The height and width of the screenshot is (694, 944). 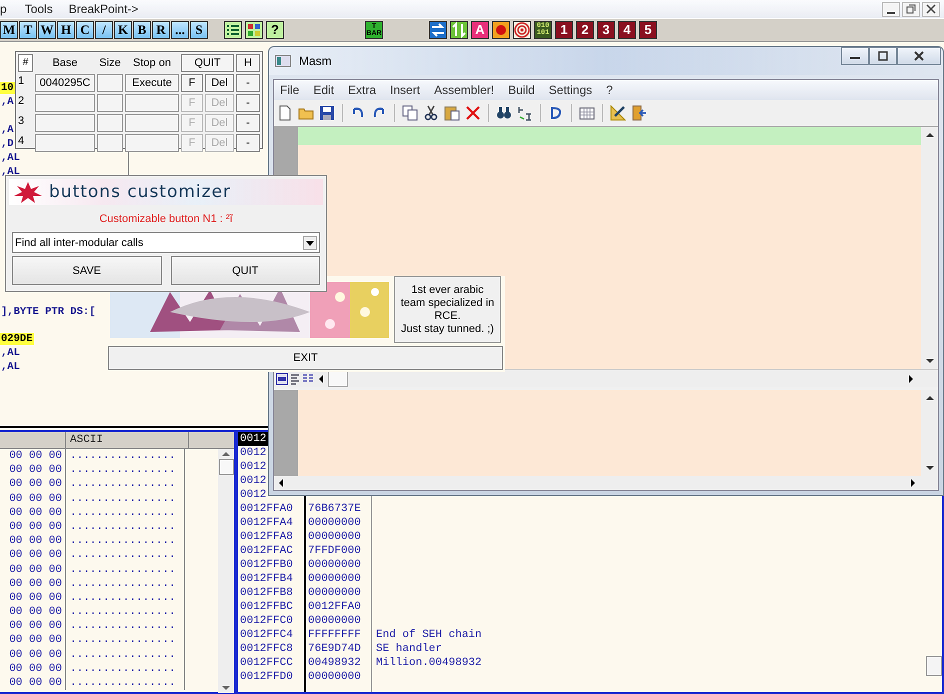 What do you see at coordinates (618, 113) in the screenshot?
I see `pencil-ruler-icon` at bounding box center [618, 113].